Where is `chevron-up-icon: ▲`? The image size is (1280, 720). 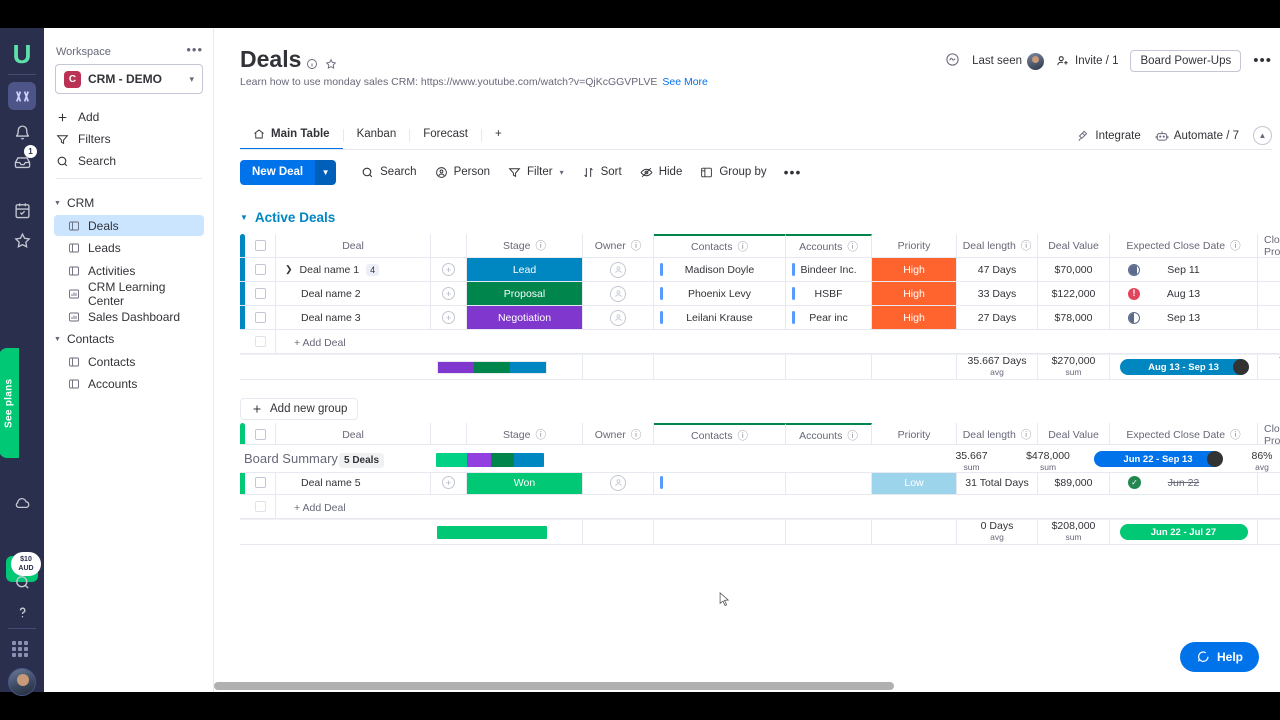 chevron-up-icon: ▲ is located at coordinates (1262, 135).